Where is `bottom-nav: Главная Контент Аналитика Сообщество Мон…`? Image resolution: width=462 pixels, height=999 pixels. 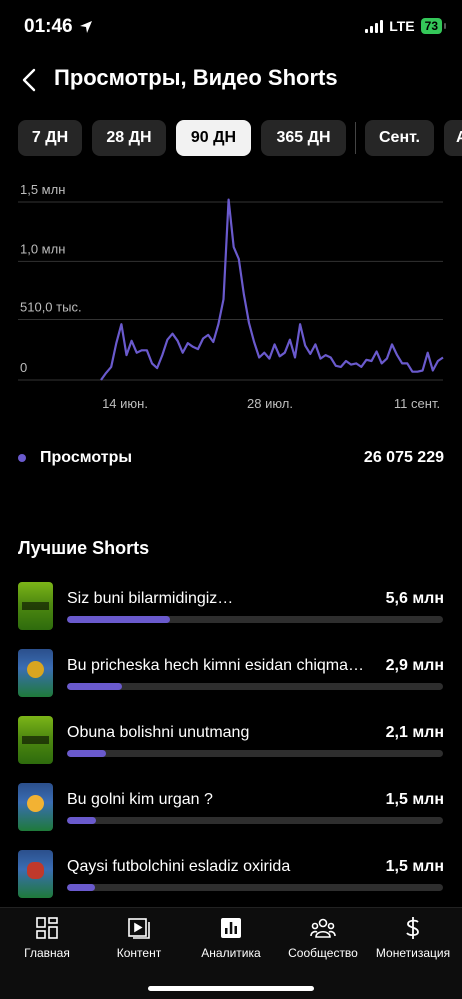
bottom-nav: Главная Контент Аналитика Сообщество Мон… is located at coordinates (231, 953).